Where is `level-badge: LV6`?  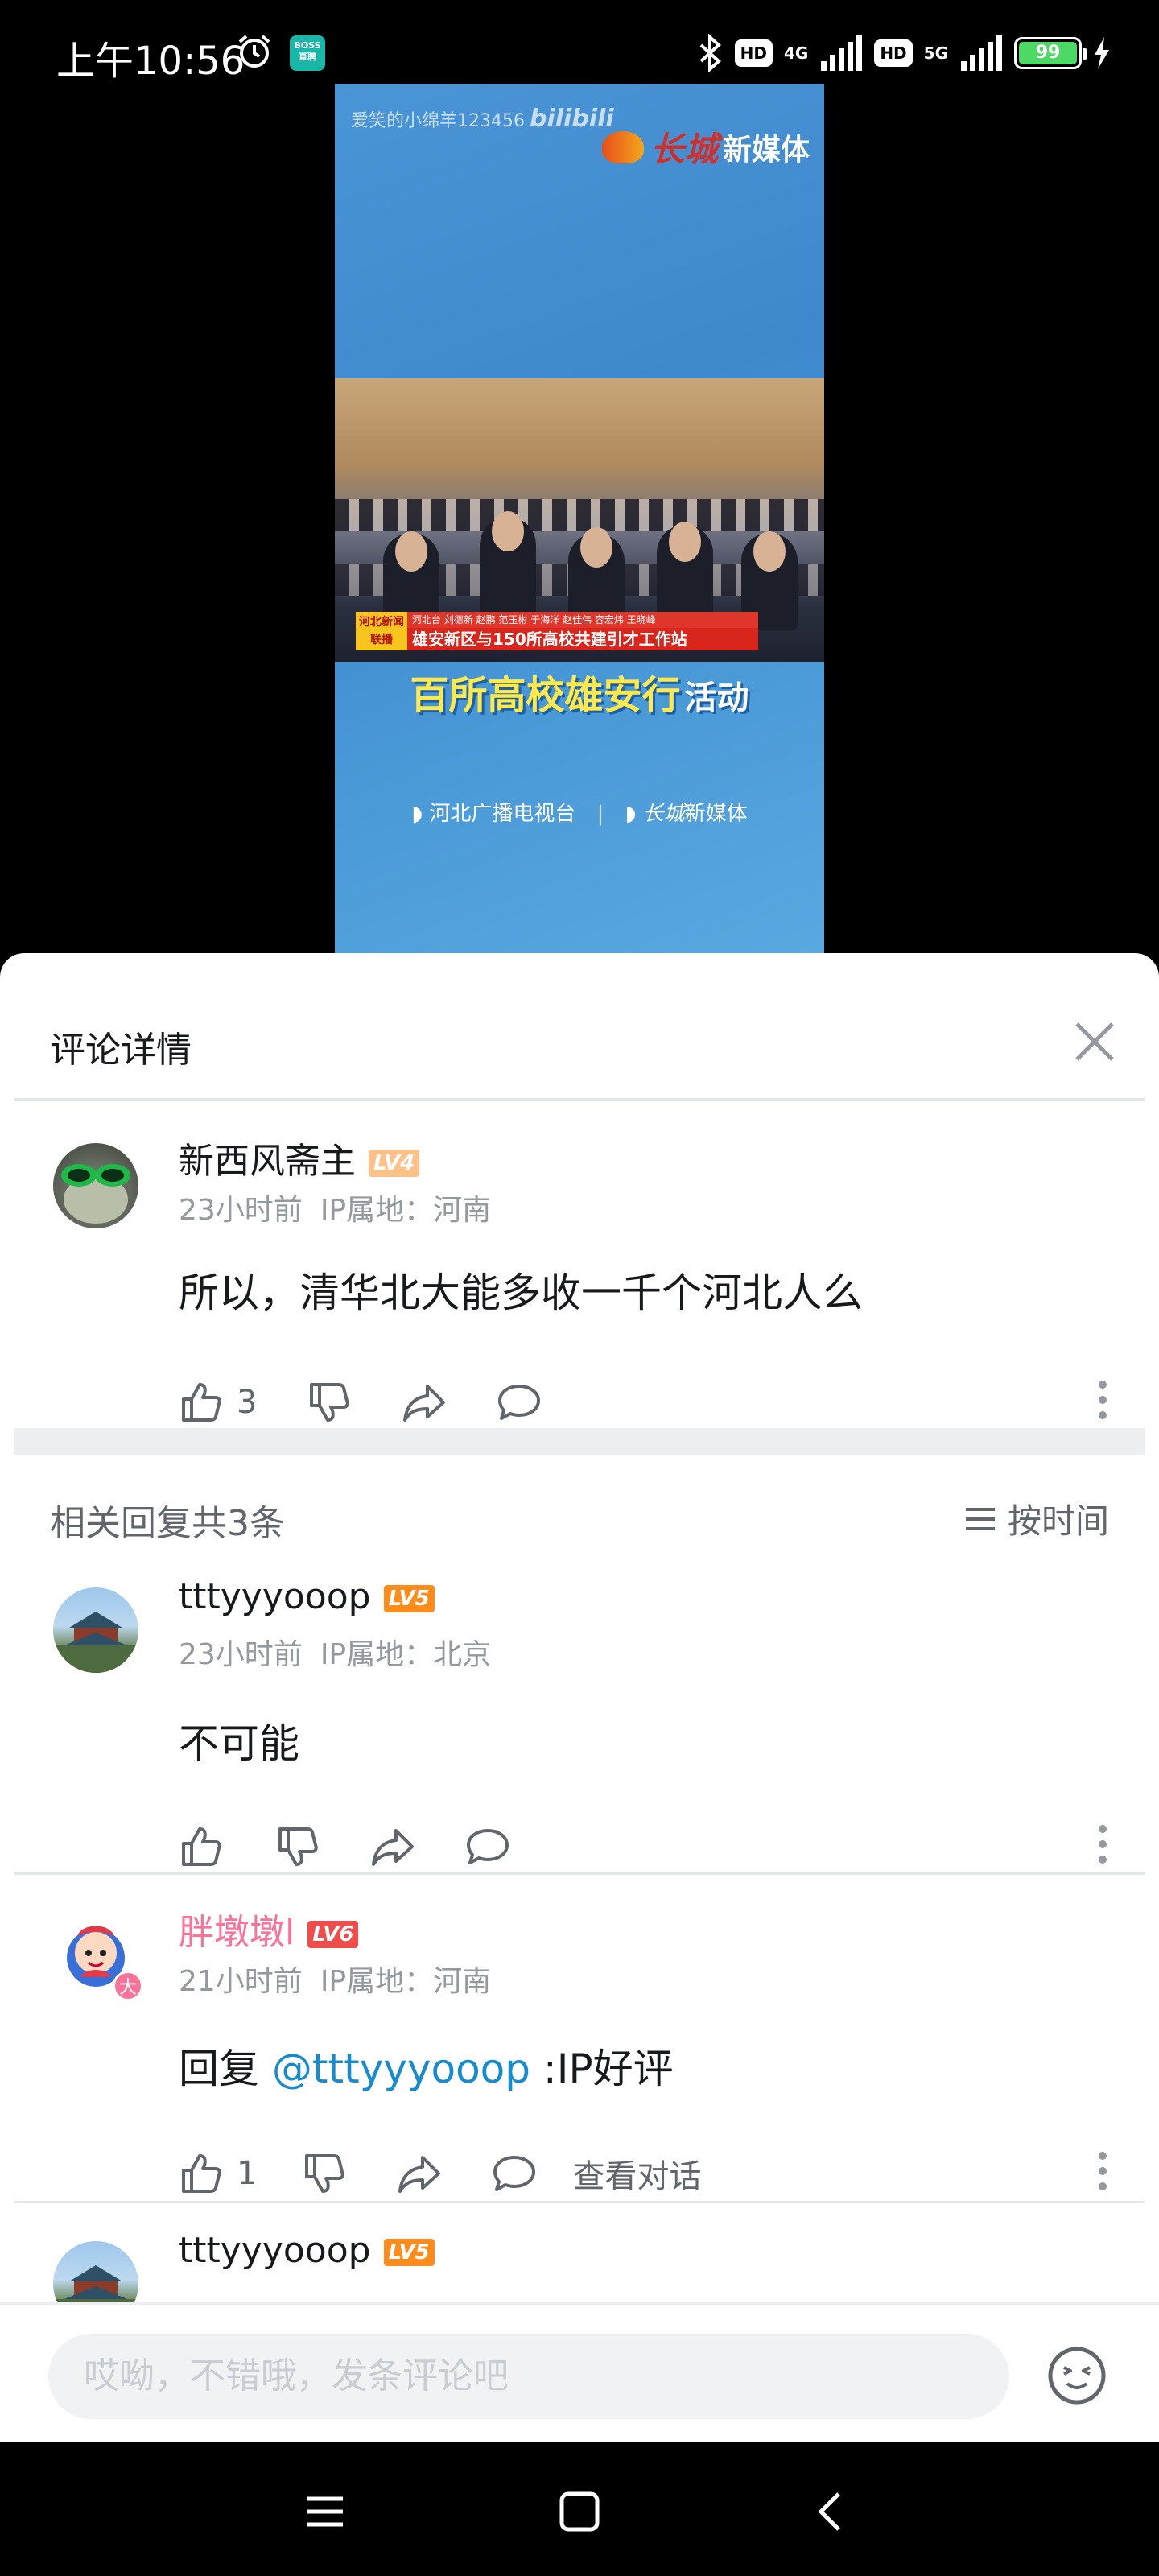 level-badge: LV6 is located at coordinates (333, 1934).